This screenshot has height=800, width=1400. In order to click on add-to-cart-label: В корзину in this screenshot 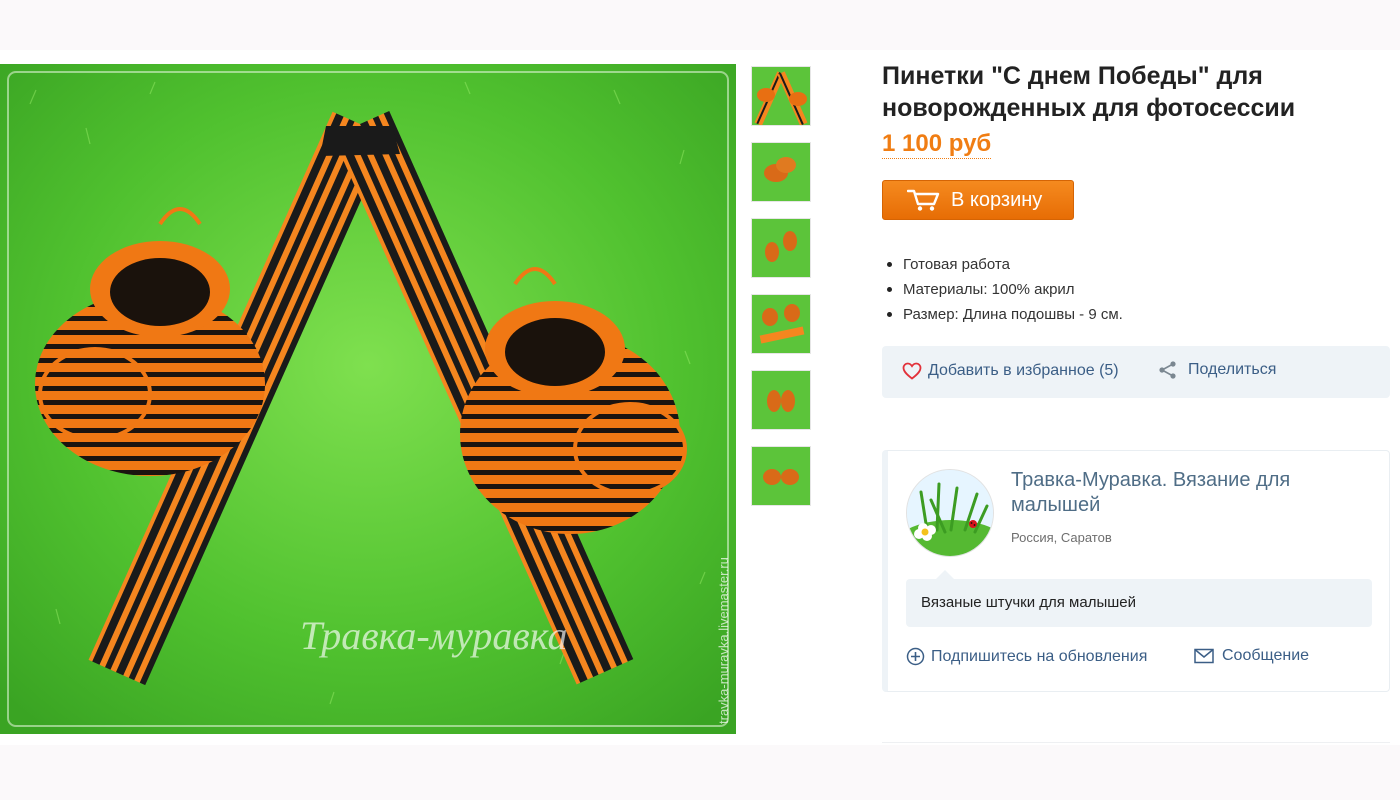, I will do `click(997, 200)`.